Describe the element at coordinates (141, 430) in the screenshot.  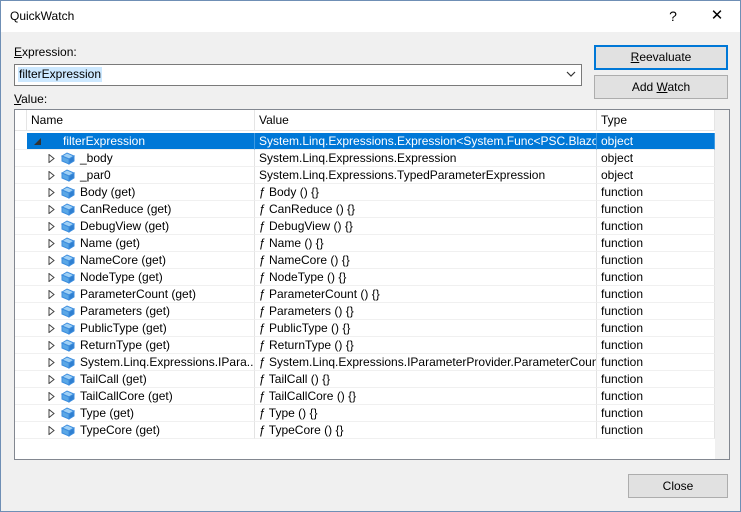
I see `name-cell: TypeCore (get)` at that location.